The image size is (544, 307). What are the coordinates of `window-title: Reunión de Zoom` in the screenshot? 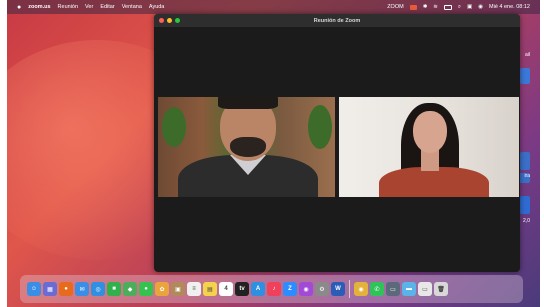 It's located at (337, 20).